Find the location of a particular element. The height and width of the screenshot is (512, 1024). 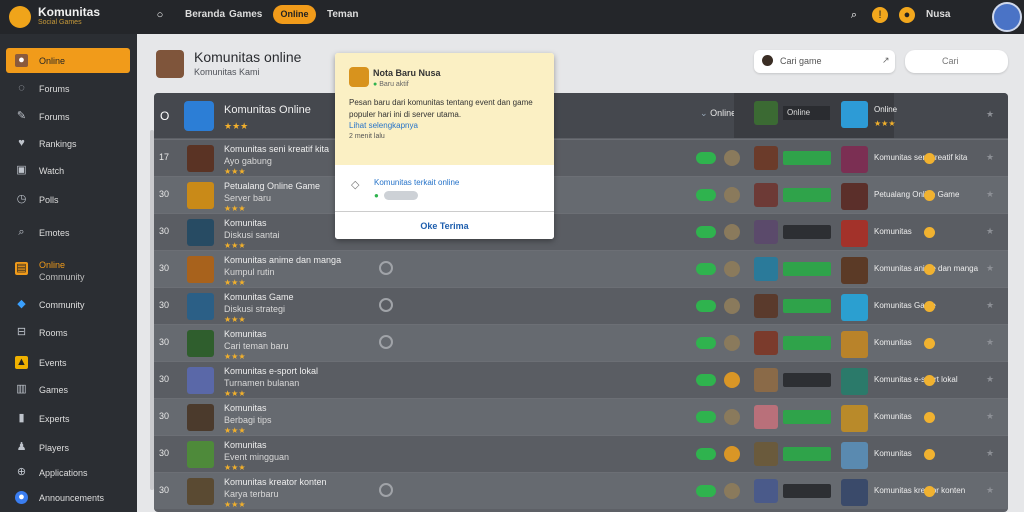

sidebar-item-experts: ▮ Experts is located at coordinates (68, 418).